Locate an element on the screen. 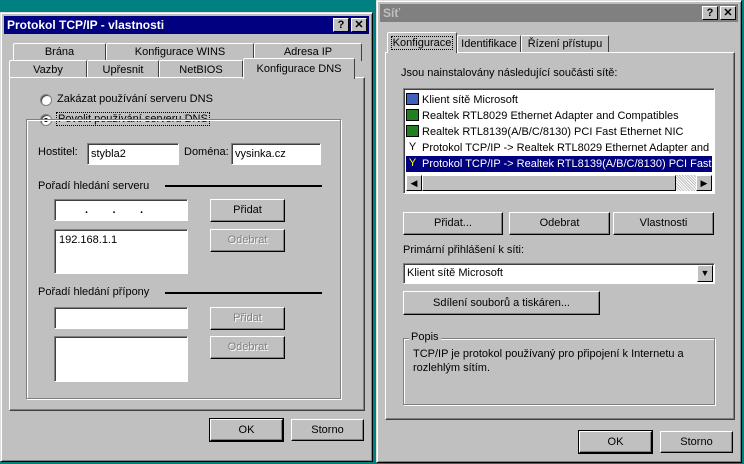  remove-server-button: Odebrat is located at coordinates (247, 240).